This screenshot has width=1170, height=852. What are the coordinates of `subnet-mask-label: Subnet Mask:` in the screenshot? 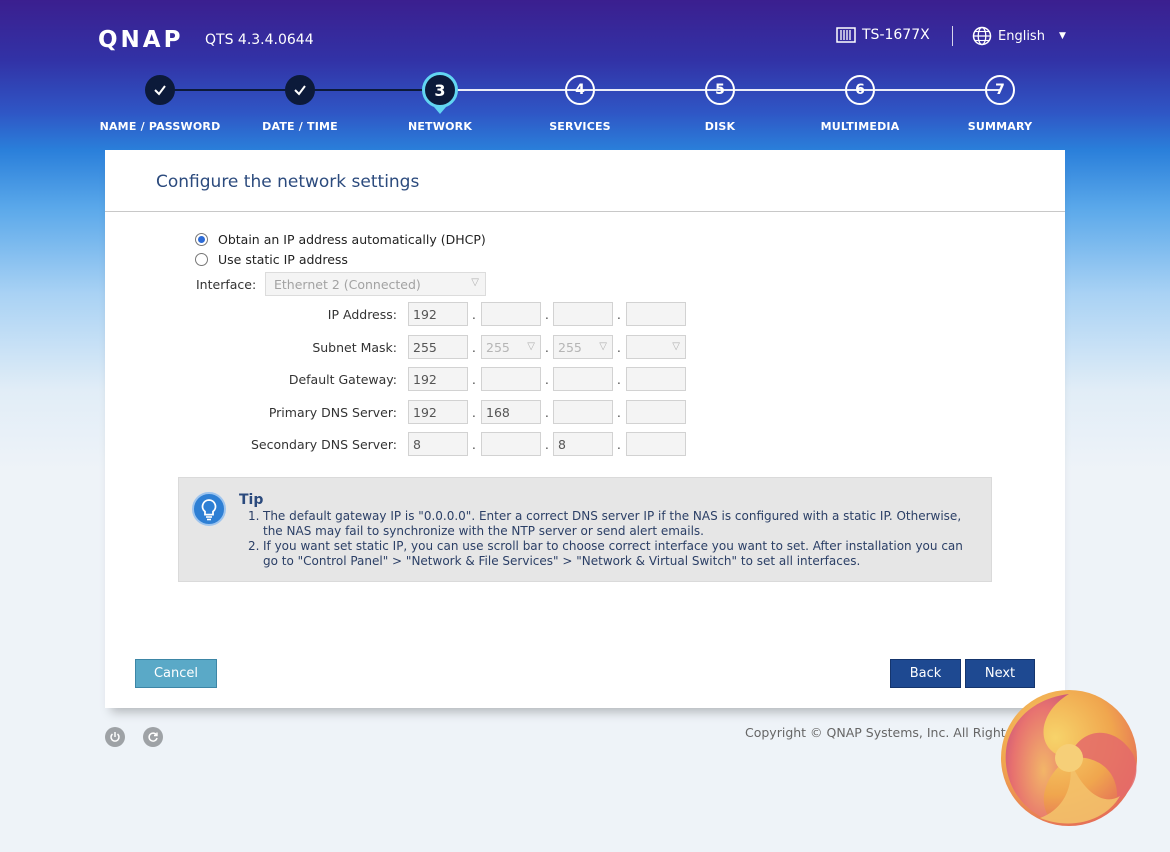 It's located at (354, 347).